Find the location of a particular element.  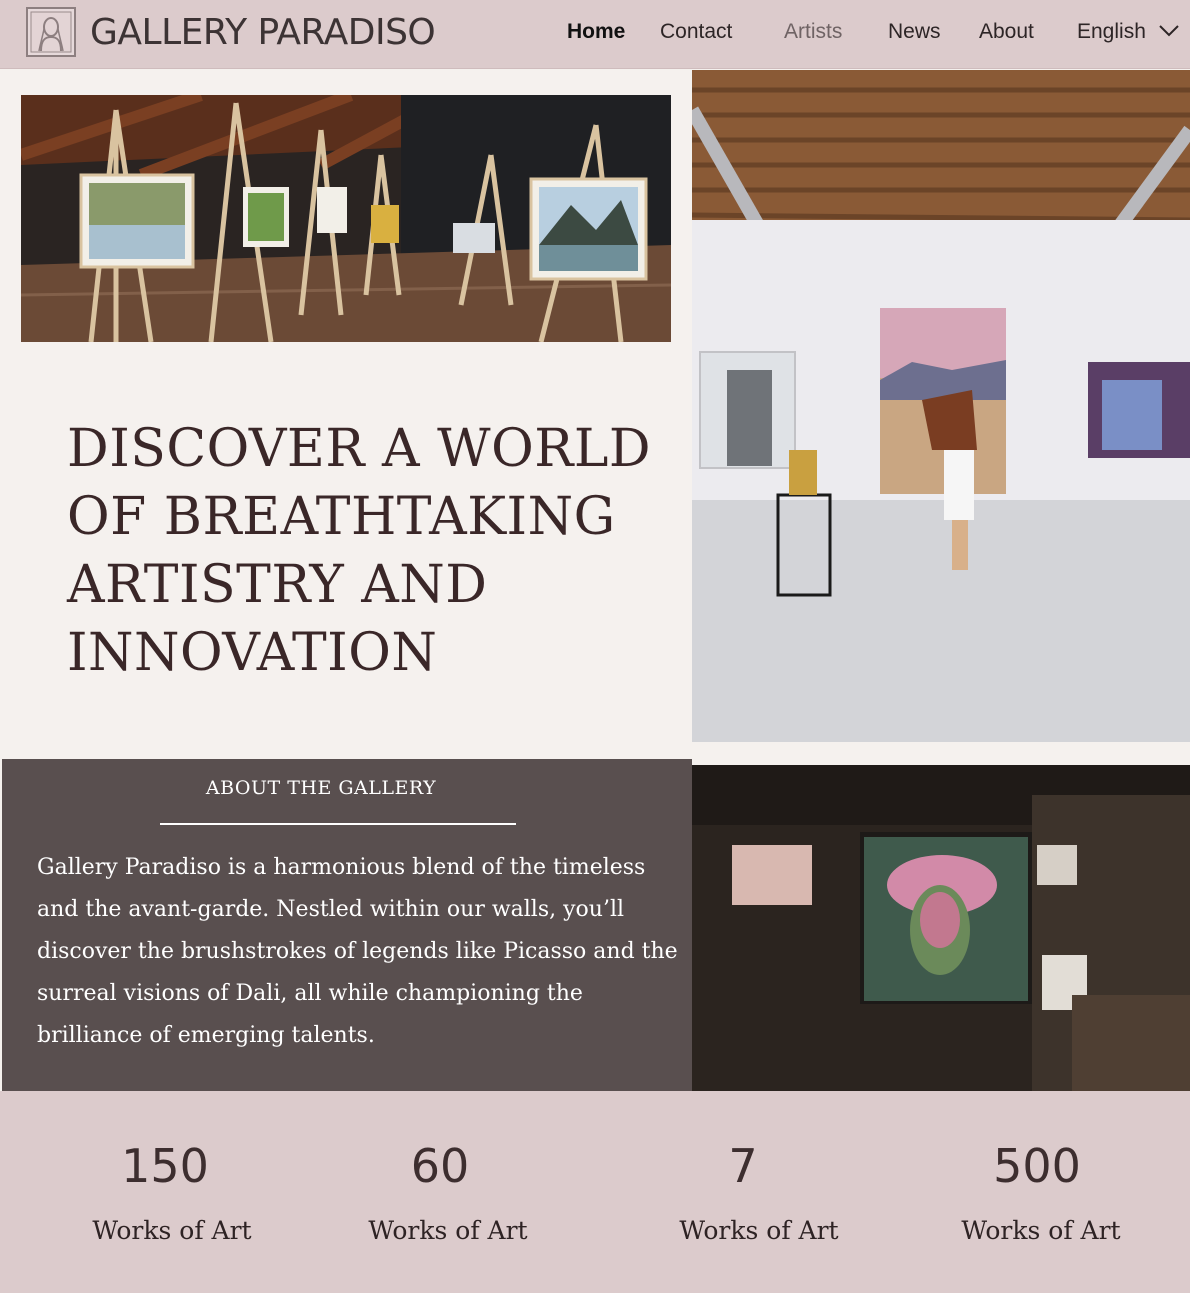

site-logo-text: GALLERY PARADISO is located at coordinates (263, 32).